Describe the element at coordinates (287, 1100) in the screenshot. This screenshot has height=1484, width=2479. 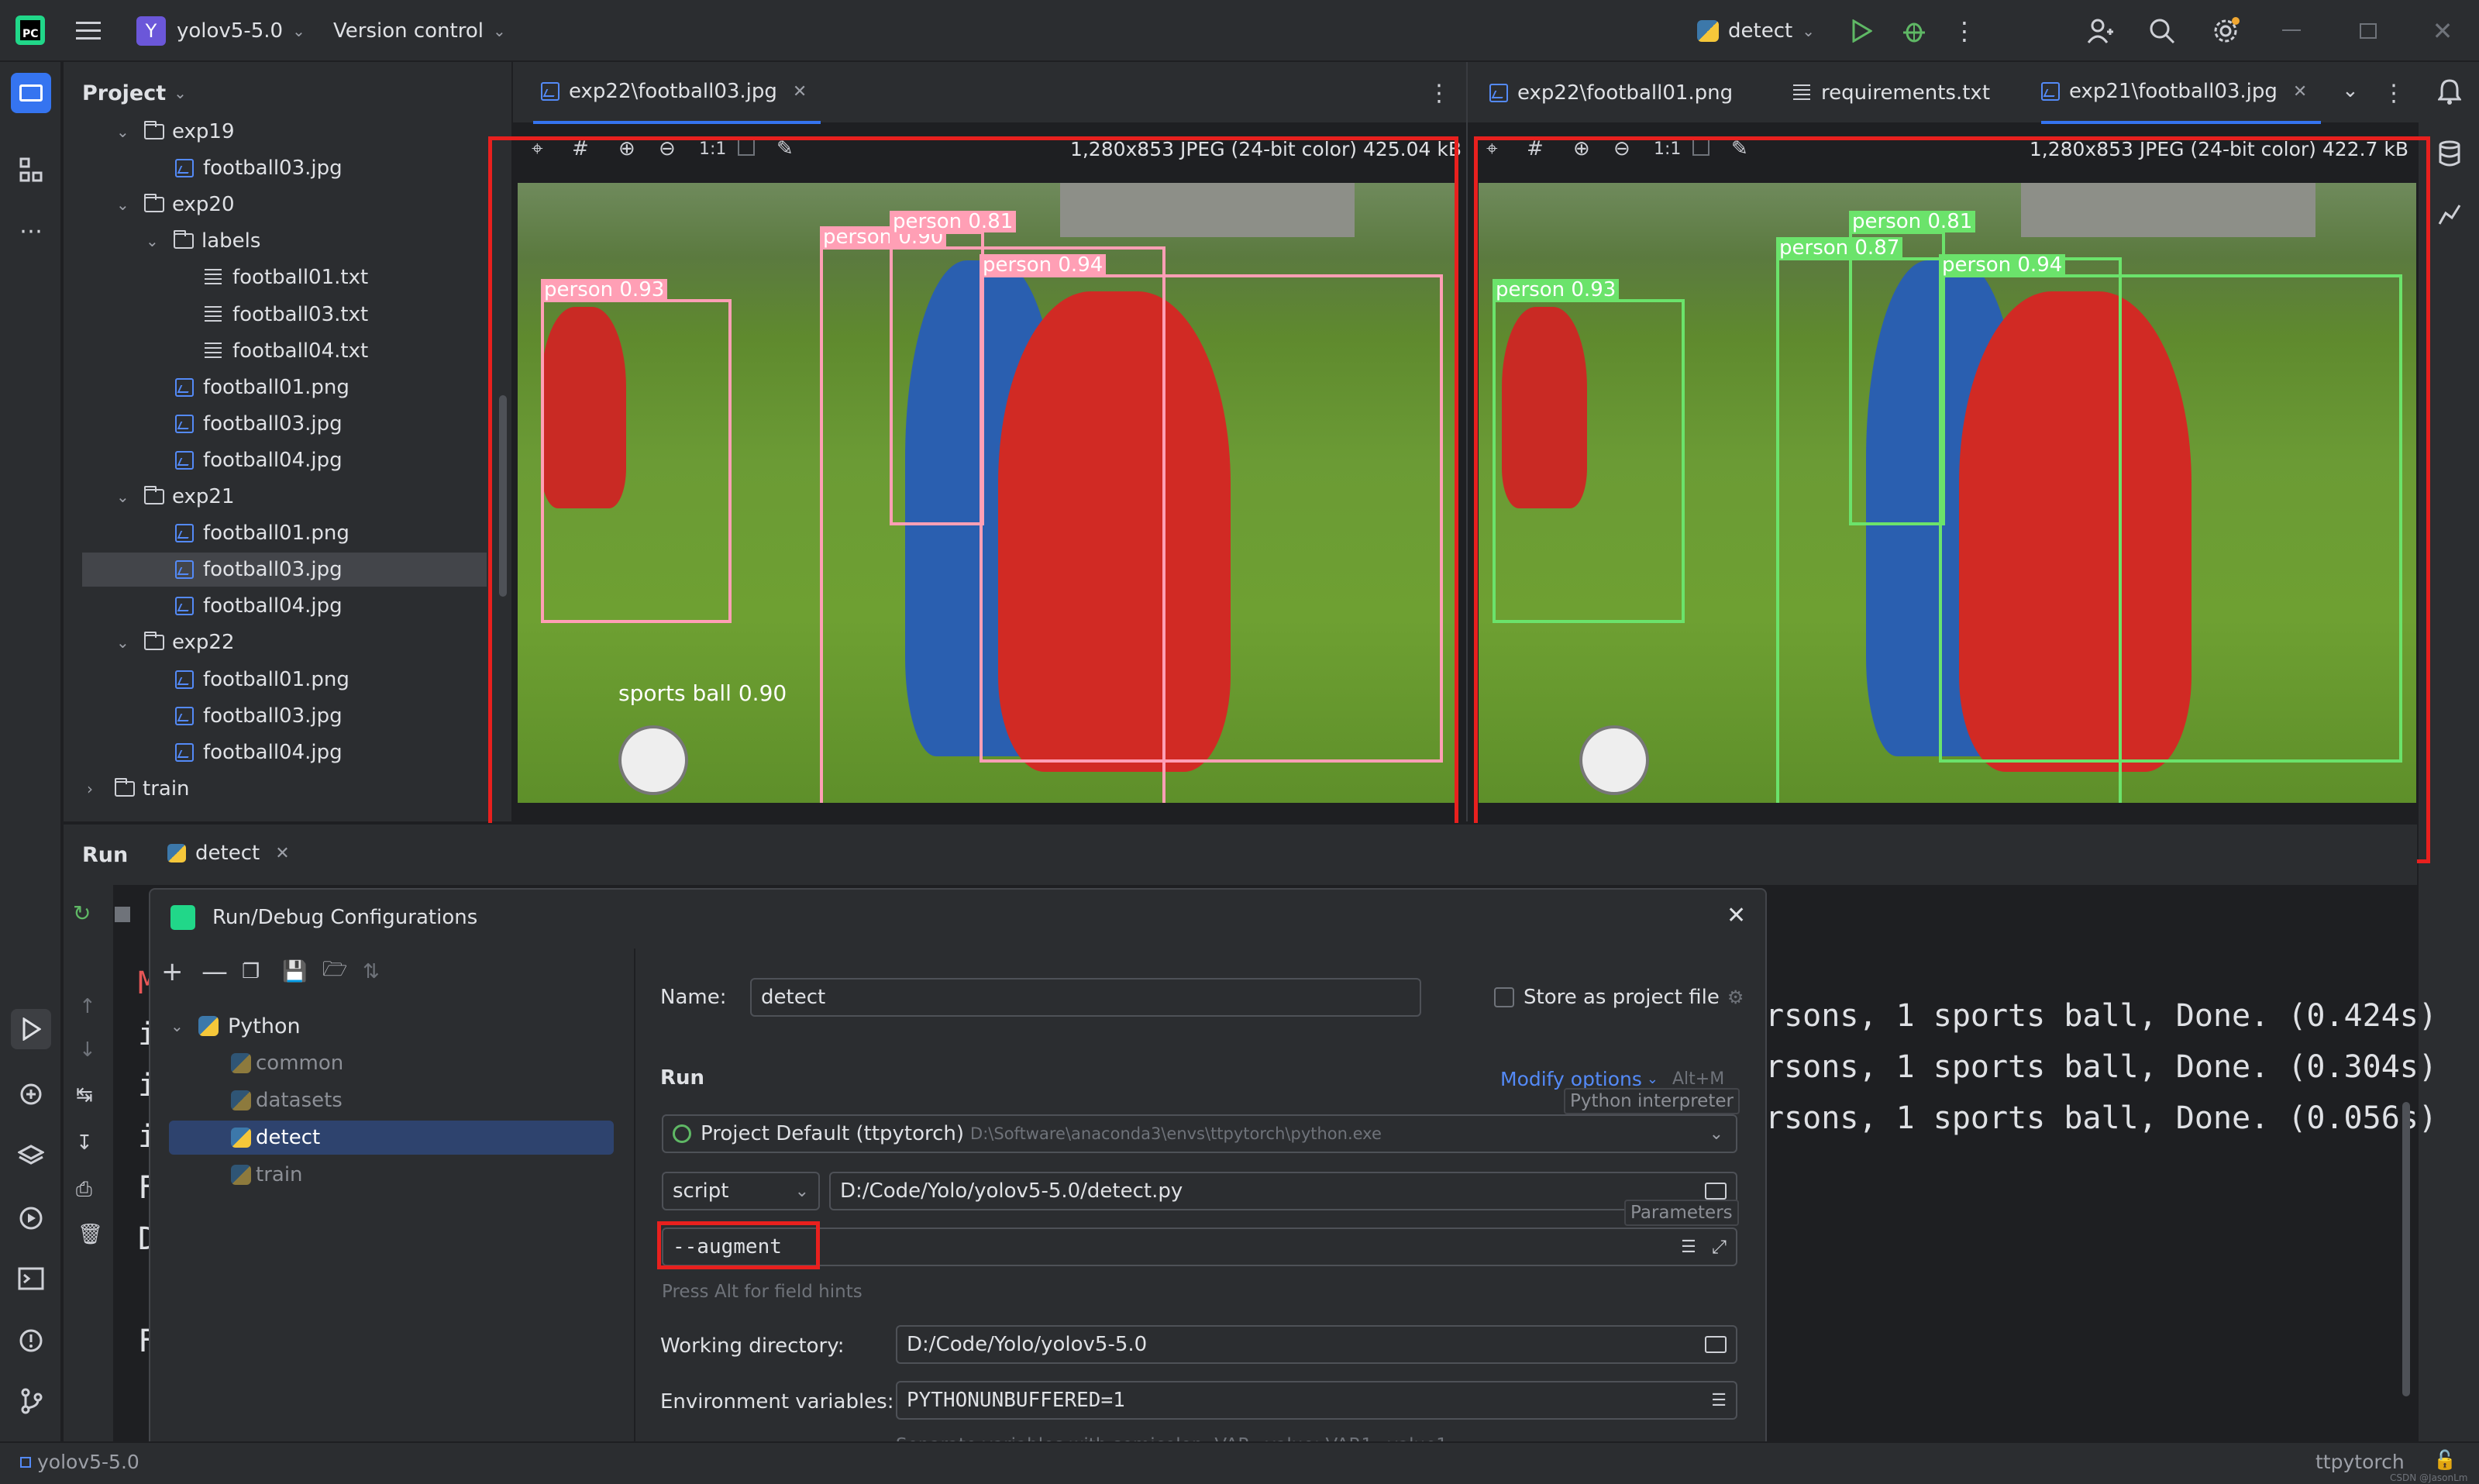
I see `tree-item-datasets: datasets` at that location.